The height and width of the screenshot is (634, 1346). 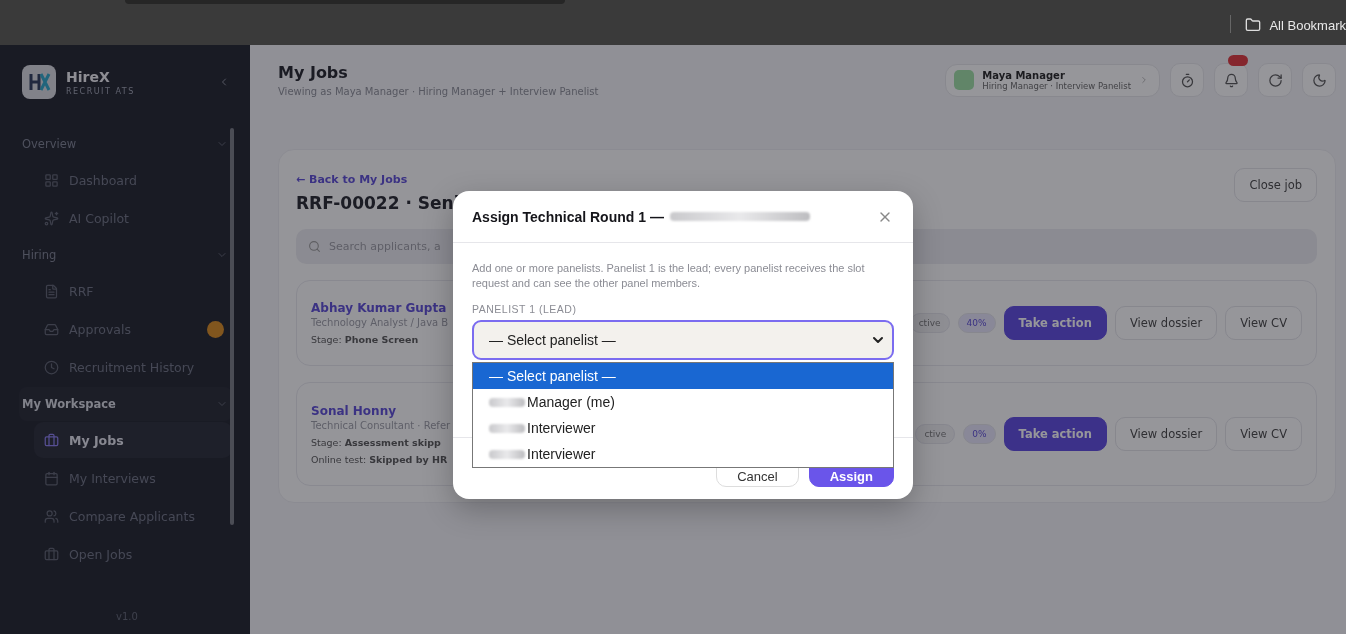 I want to click on notifications-button, so click(x=1231, y=80).